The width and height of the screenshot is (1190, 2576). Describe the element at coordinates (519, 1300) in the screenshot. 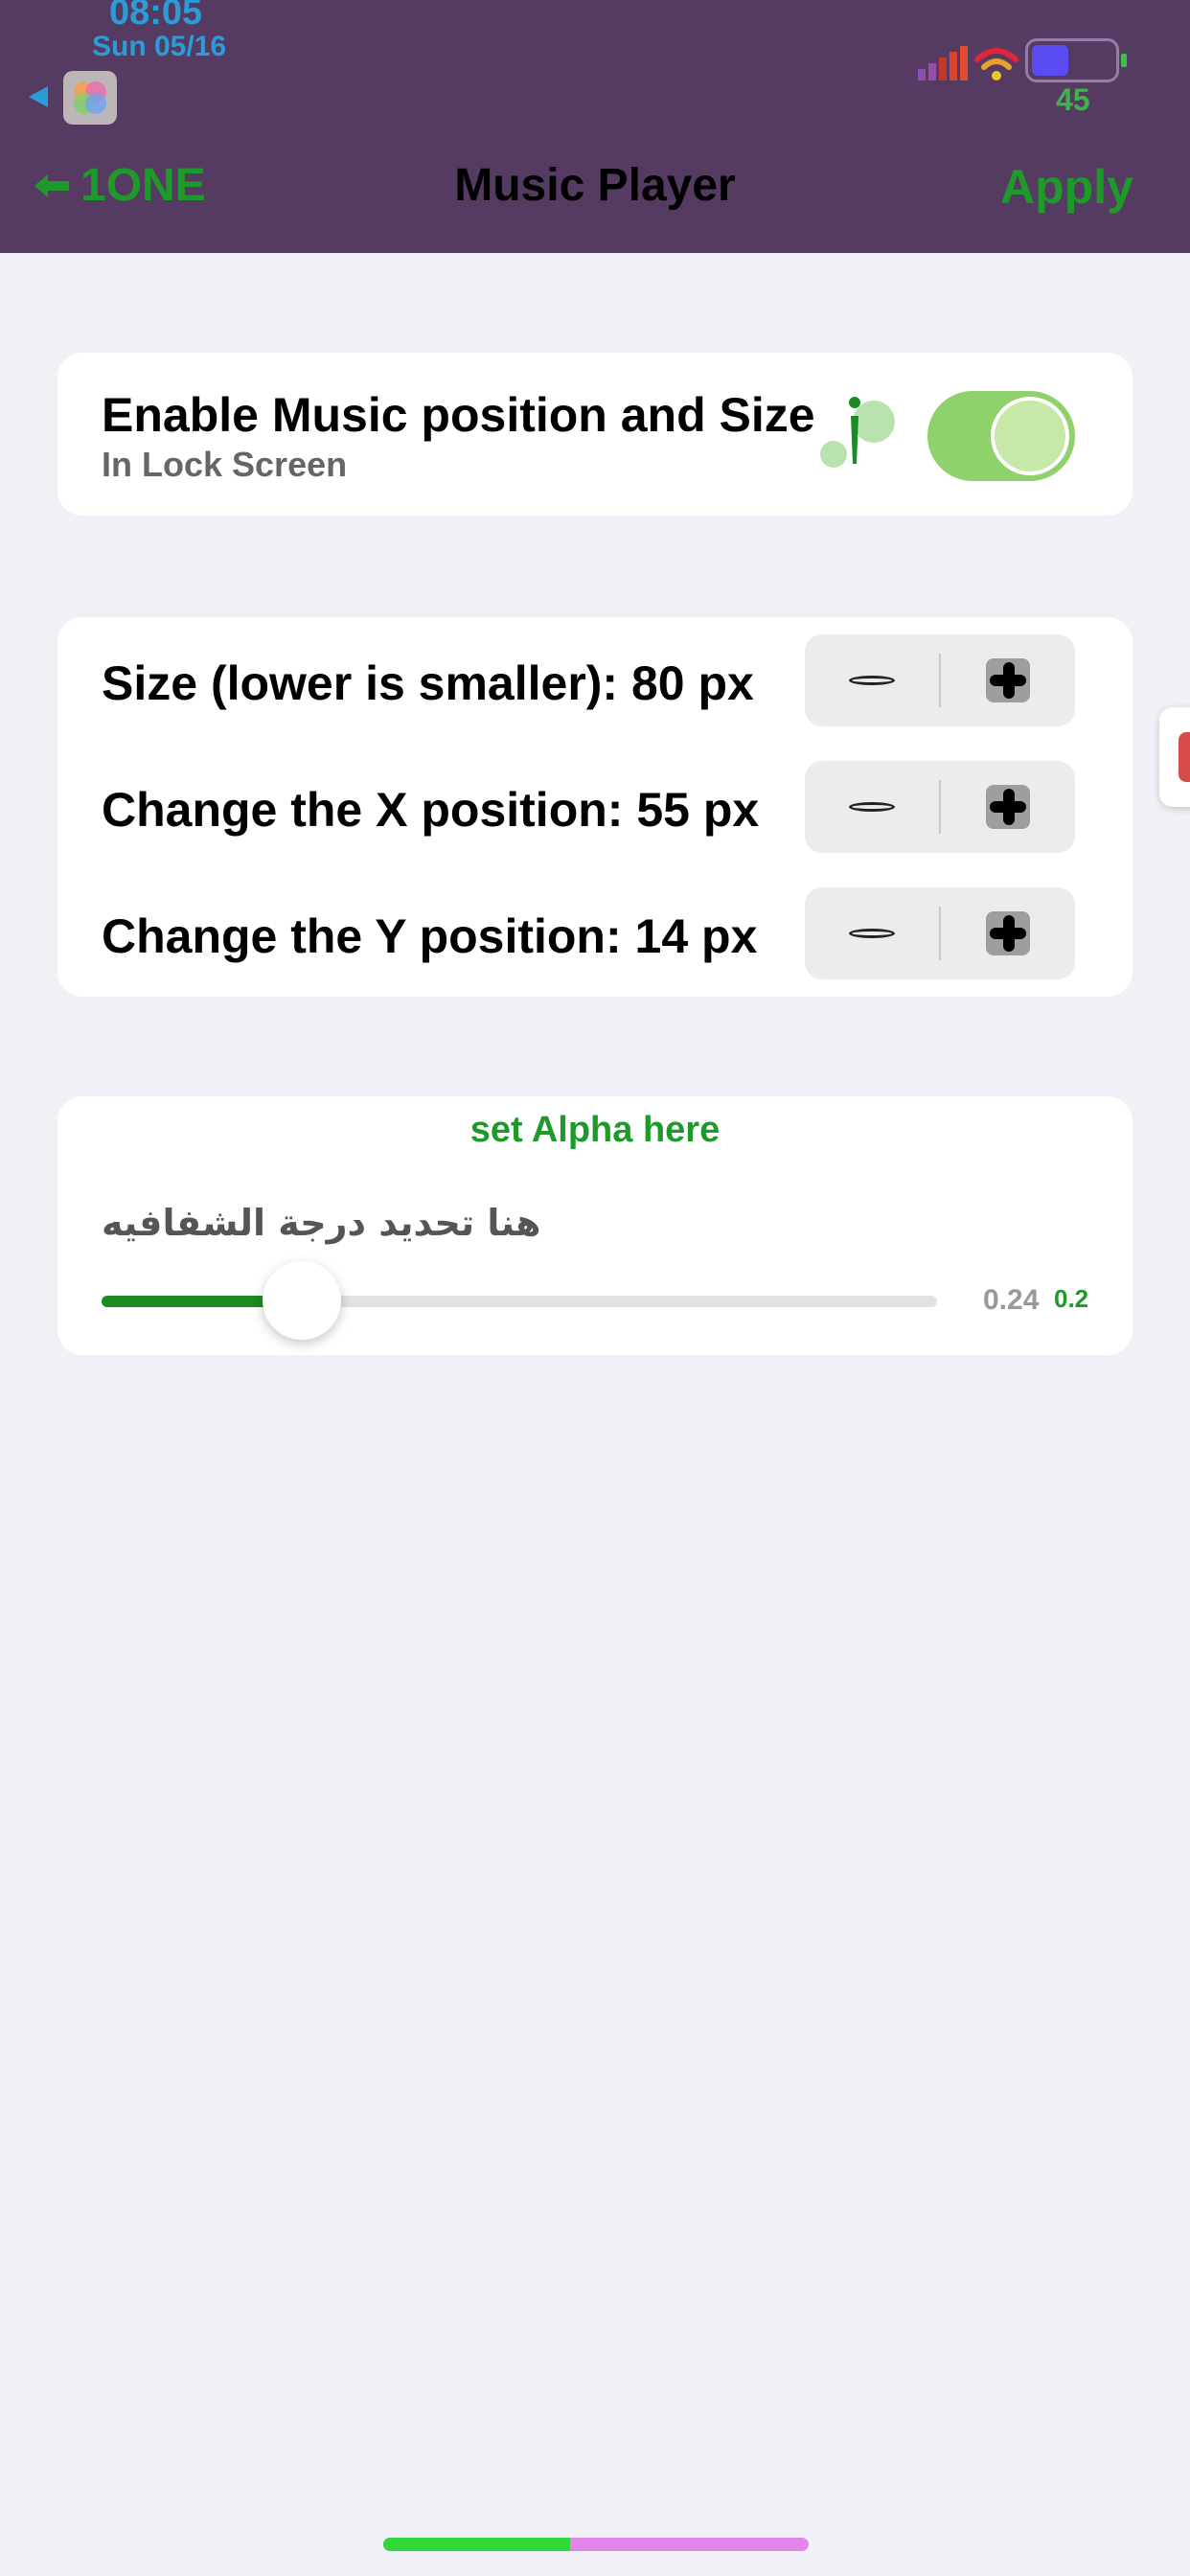

I see `alpha-slider` at that location.